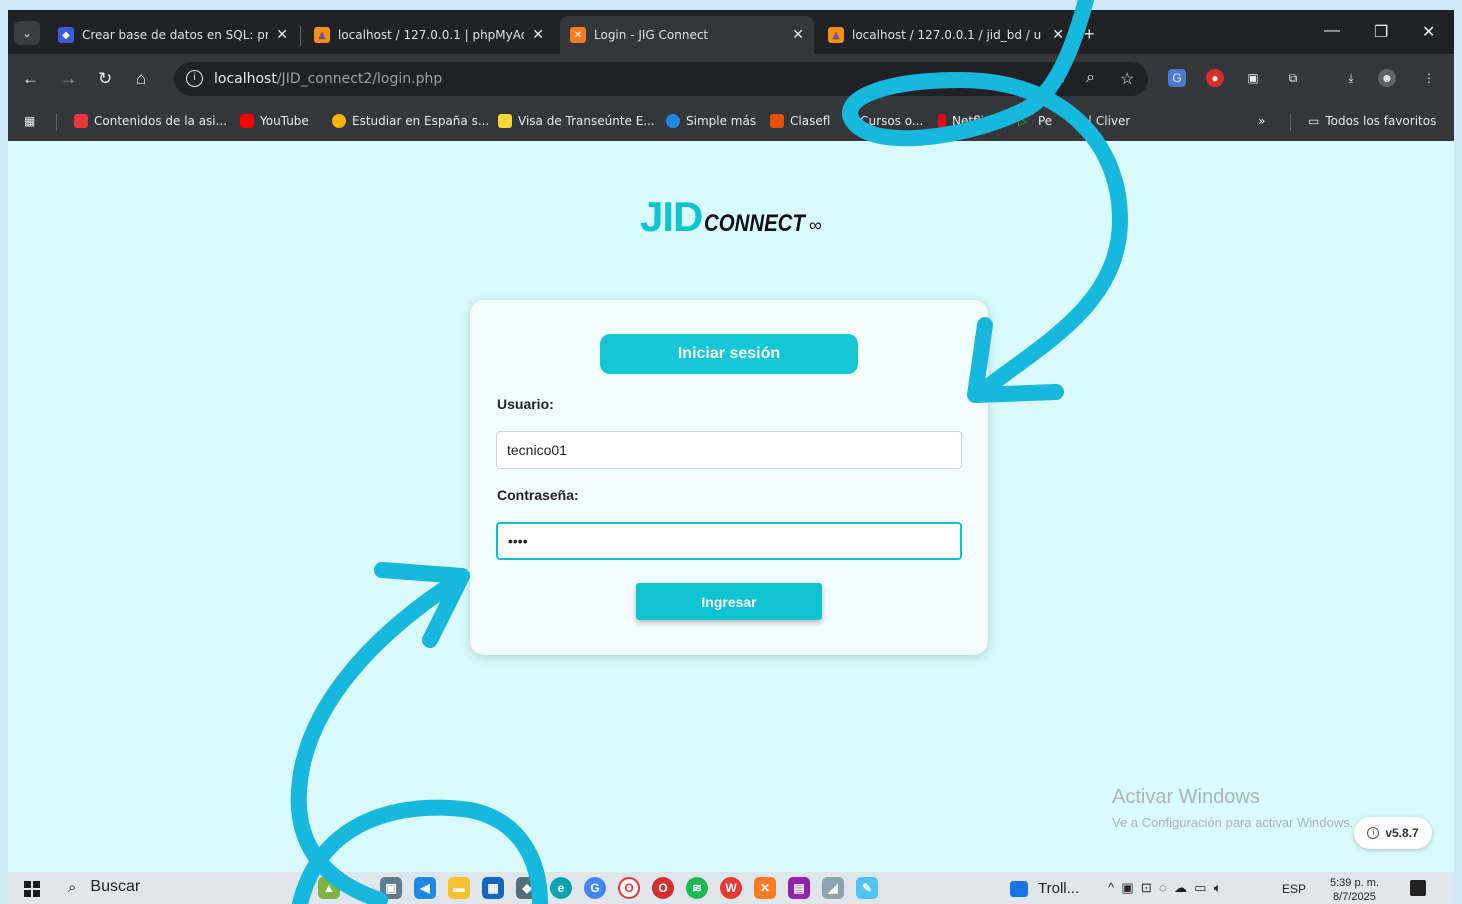 Image resolution: width=1462 pixels, height=904 pixels. What do you see at coordinates (30, 79) in the screenshot?
I see `back-icon: ←` at bounding box center [30, 79].